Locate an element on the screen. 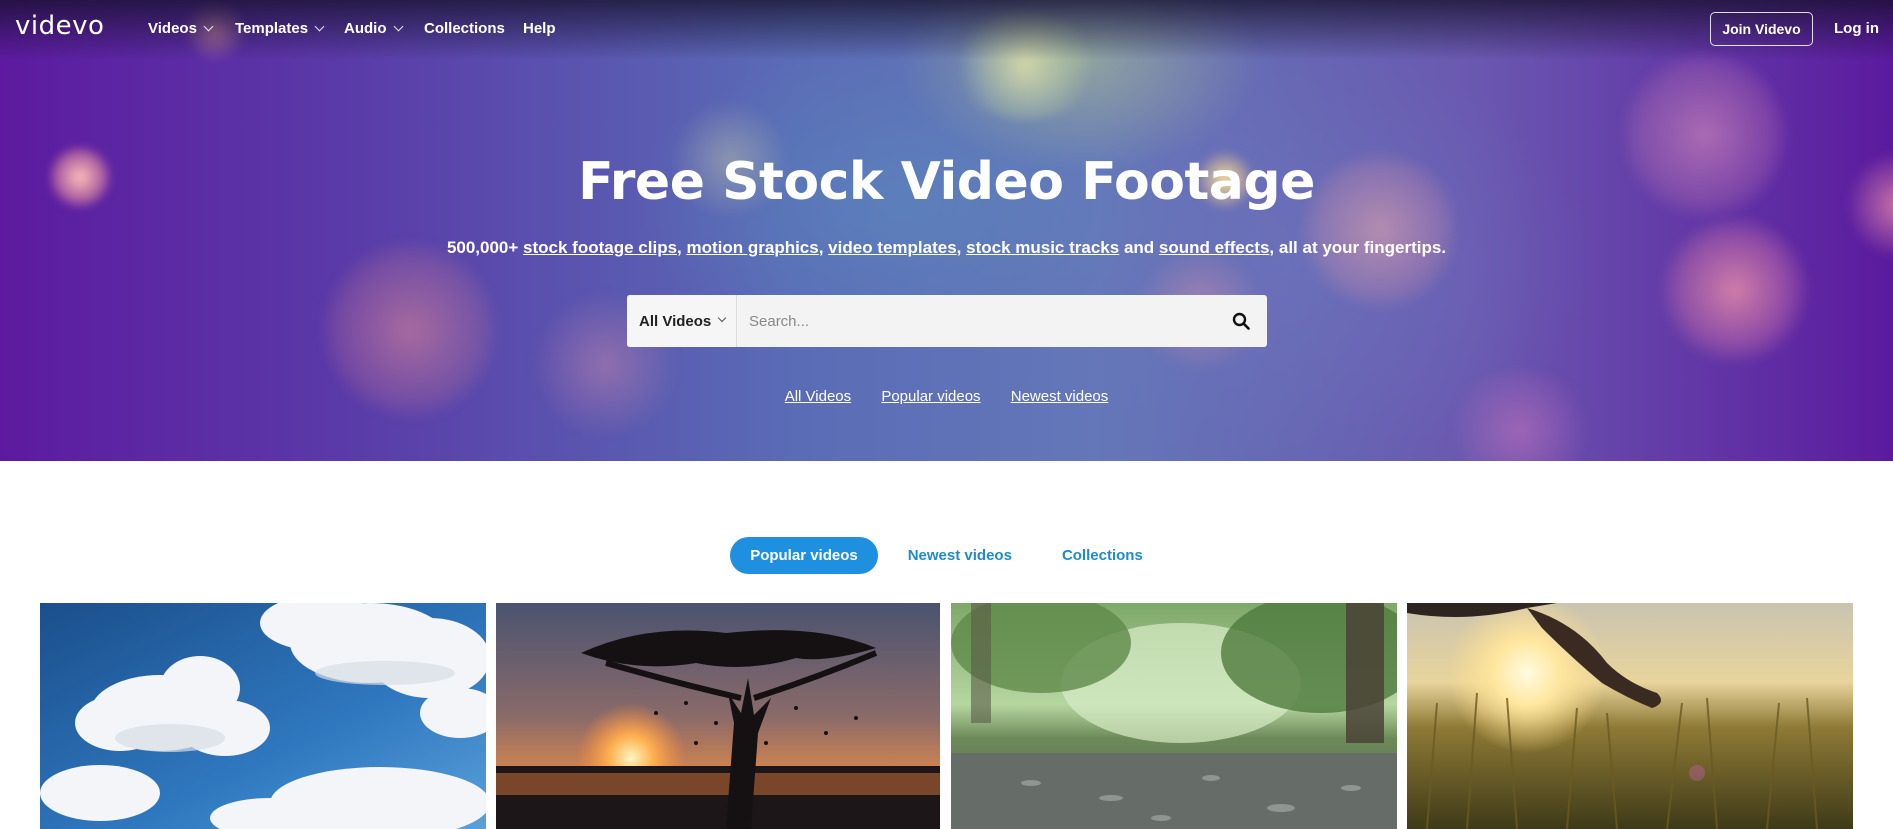 The height and width of the screenshot is (829, 1893). video-tabs: Popular videos Newest videos Collections is located at coordinates (946, 555).